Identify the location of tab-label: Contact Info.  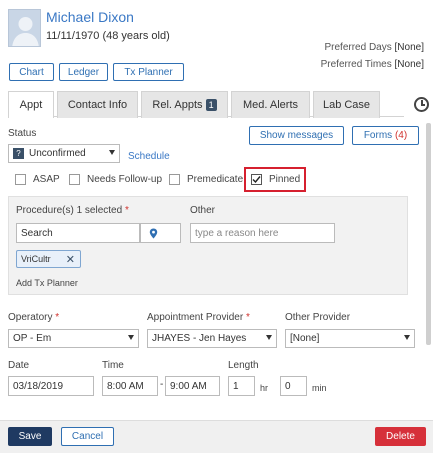
(97, 105).